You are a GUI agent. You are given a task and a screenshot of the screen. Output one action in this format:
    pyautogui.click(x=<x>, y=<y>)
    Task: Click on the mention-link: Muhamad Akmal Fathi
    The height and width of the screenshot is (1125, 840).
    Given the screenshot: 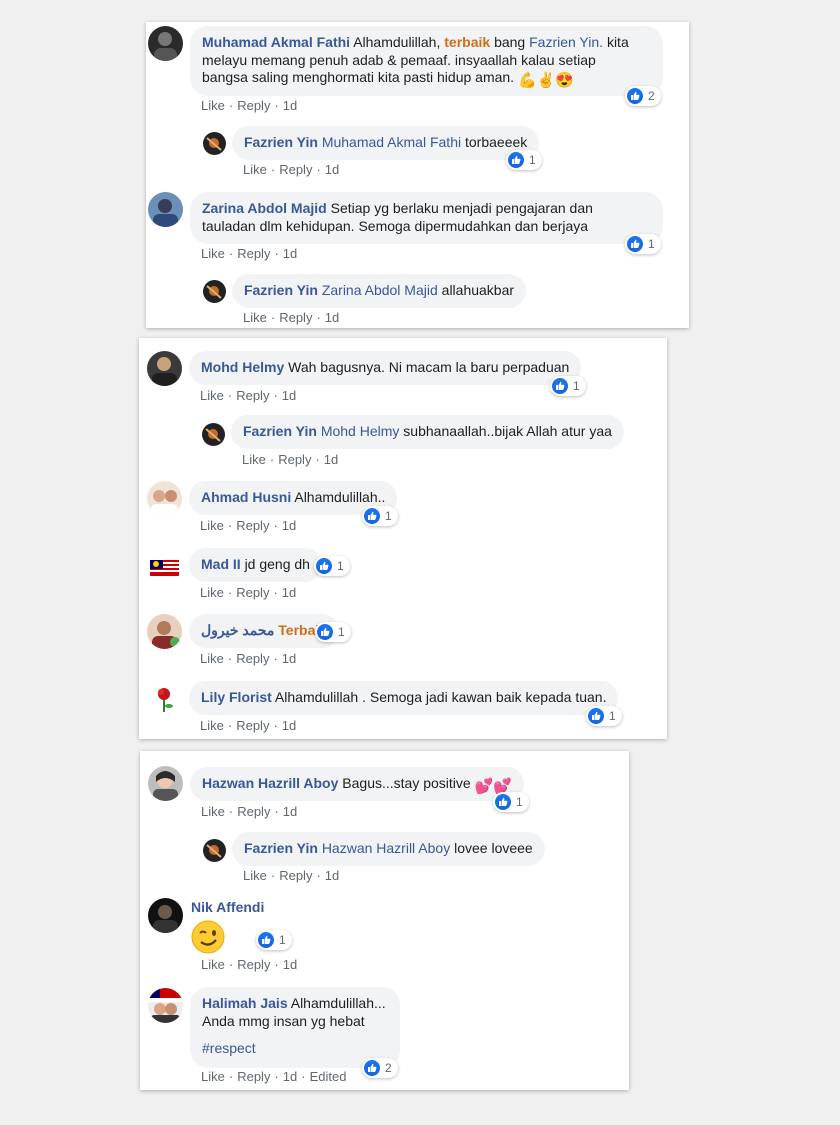 What is the action you would take?
    pyautogui.click(x=391, y=142)
    